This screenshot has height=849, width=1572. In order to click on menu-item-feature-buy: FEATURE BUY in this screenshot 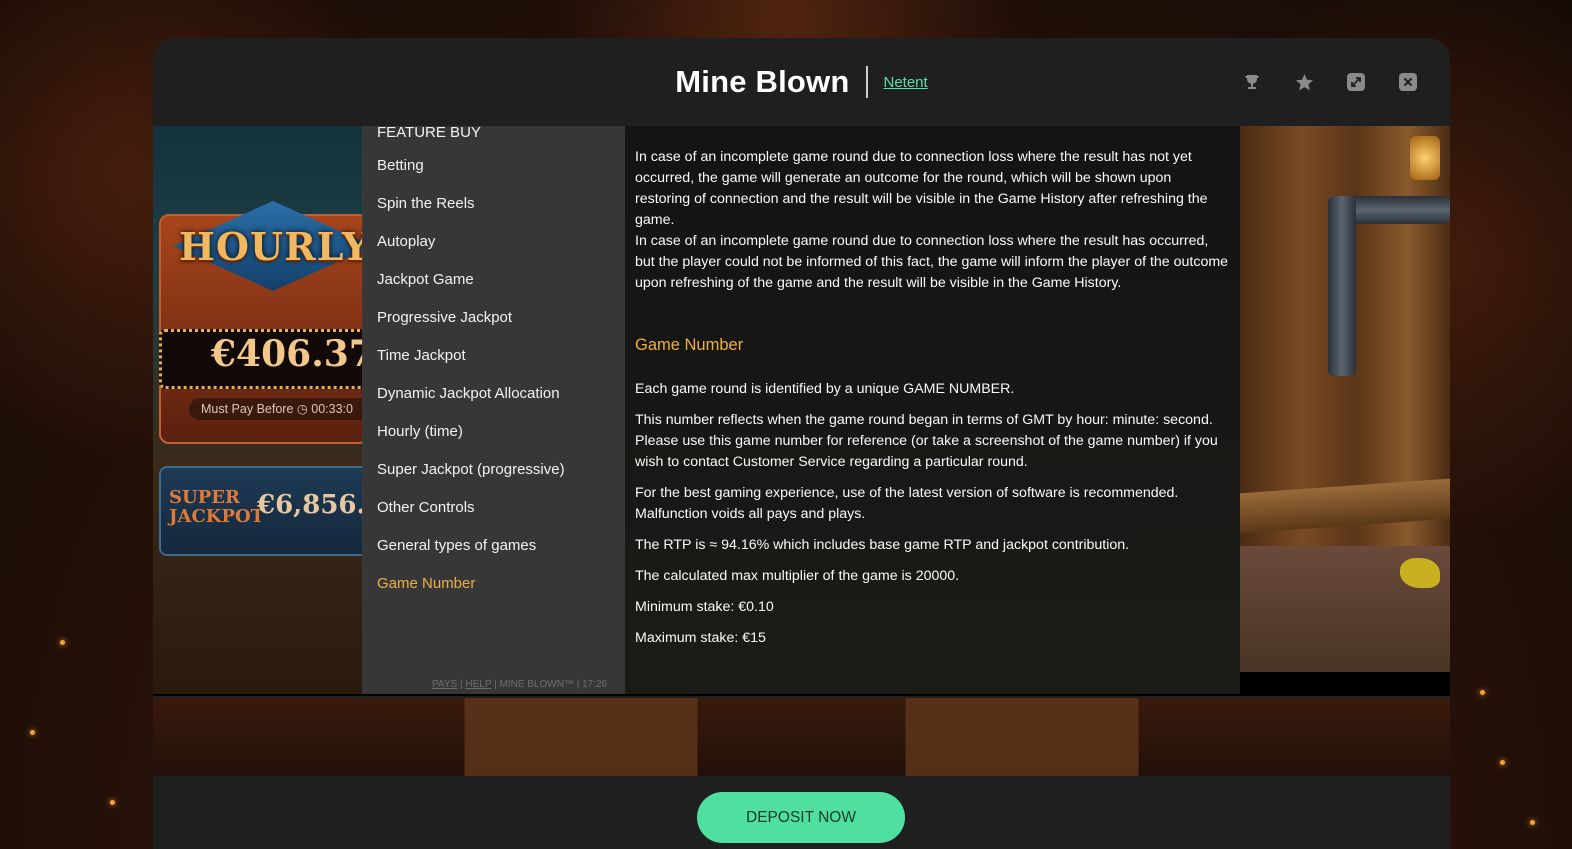, I will do `click(493, 133)`.